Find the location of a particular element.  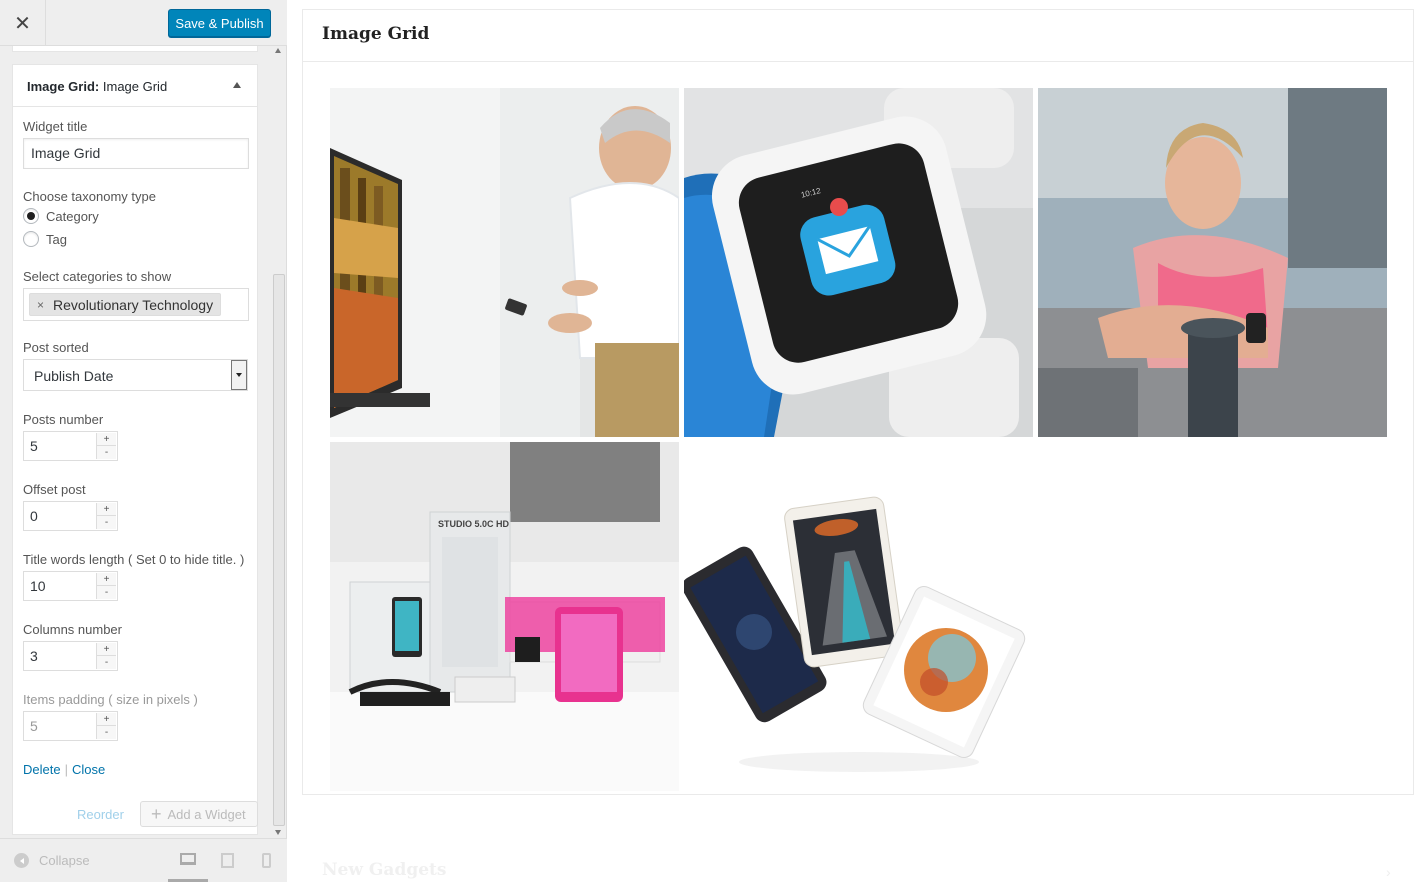

posts-number-input: 5 + - is located at coordinates (70, 446).